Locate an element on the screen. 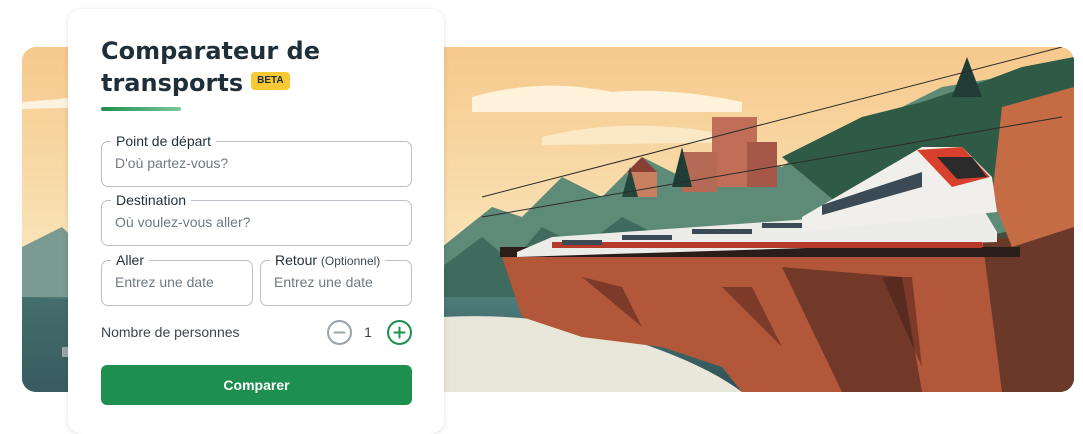  destination-field: Destination is located at coordinates (256, 219).